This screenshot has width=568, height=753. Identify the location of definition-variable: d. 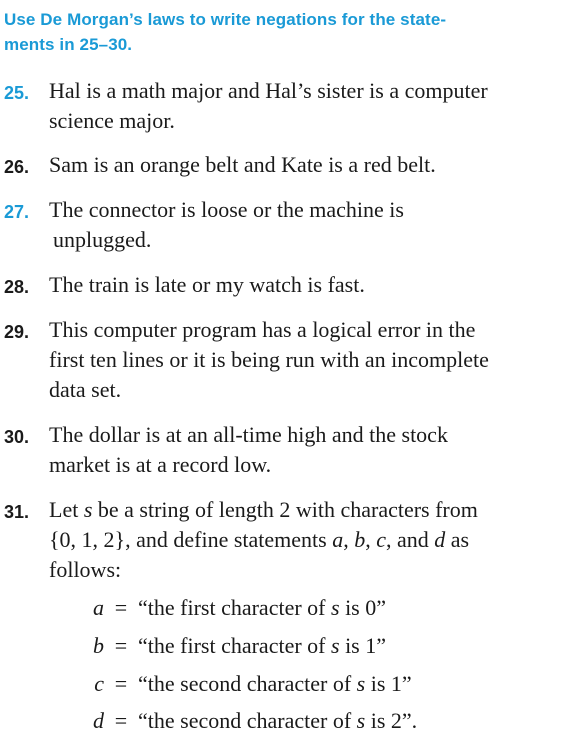
(98, 720).